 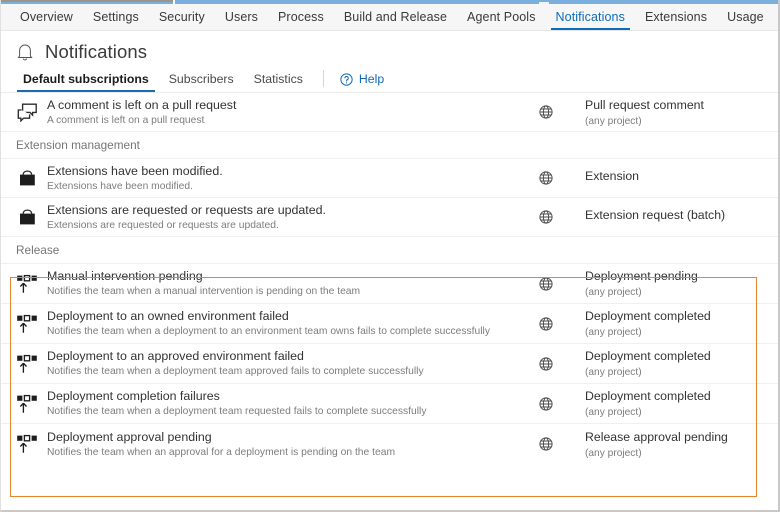 I want to click on pivot-tab-subscribers: Subscribers, so click(x=201, y=79).